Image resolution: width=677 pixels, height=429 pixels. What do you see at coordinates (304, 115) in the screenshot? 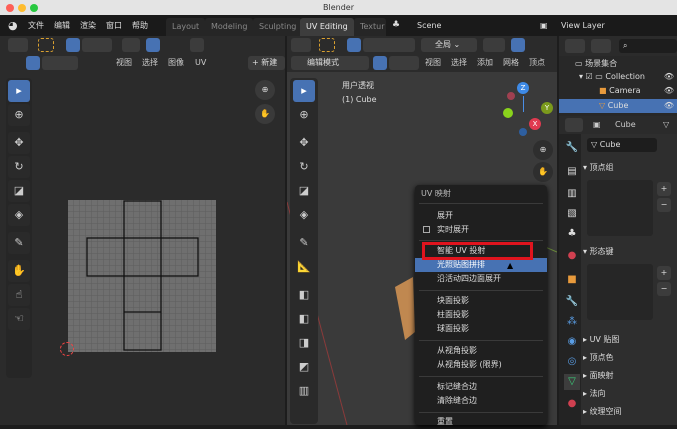
I see `cursor-tool-icon: ⊕` at bounding box center [304, 115].